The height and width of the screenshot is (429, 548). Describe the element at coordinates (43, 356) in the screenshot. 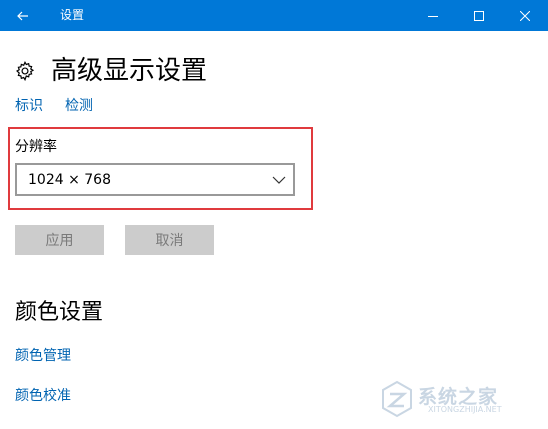

I see `color-management-link: 颜色管理` at that location.